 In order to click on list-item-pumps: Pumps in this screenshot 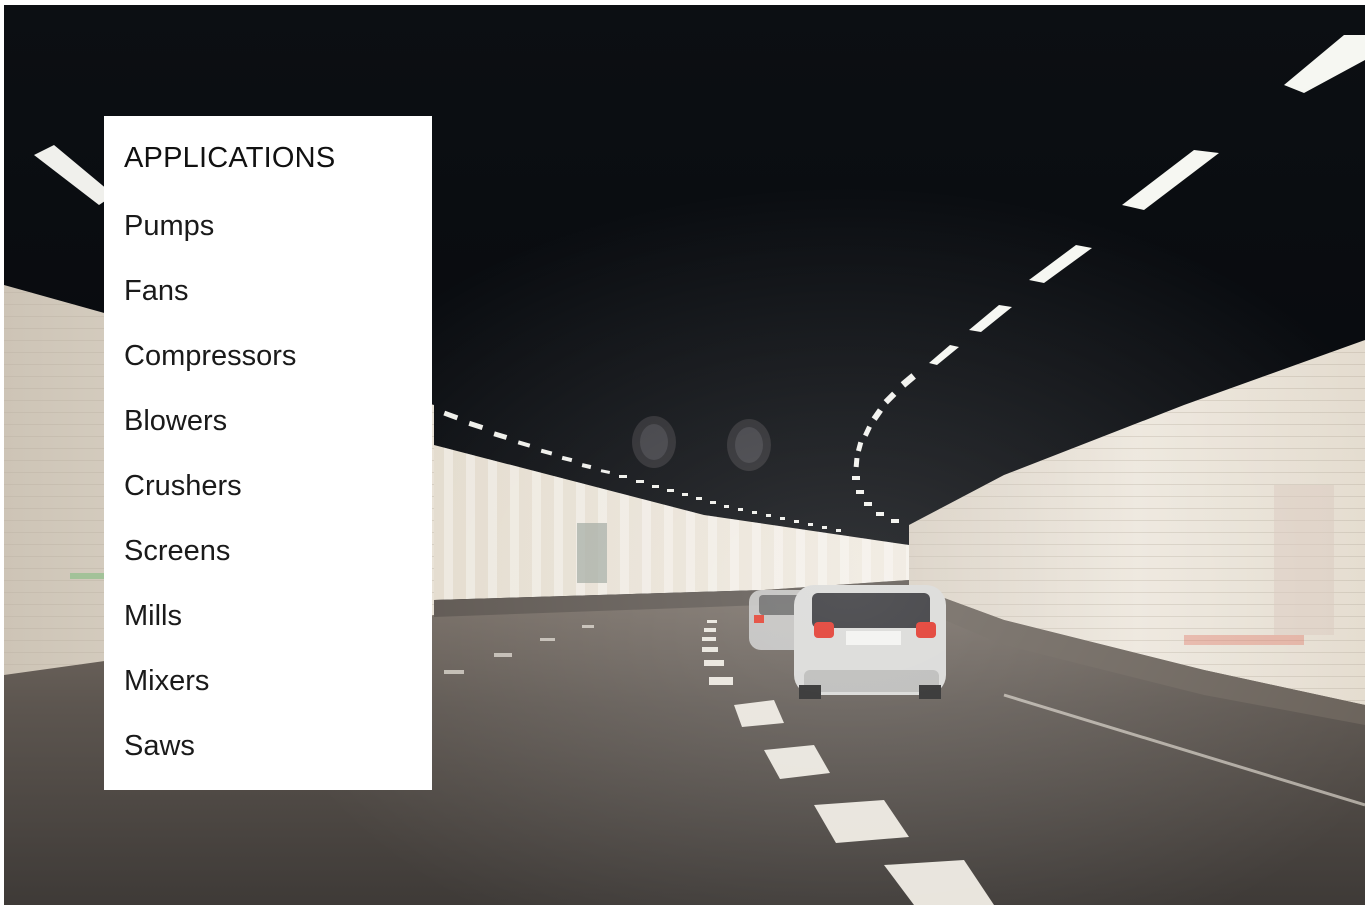, I will do `click(169, 226)`.